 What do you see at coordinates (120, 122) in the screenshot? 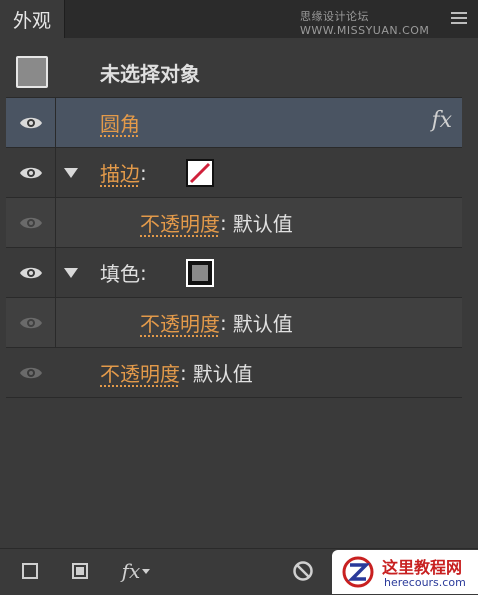
I see `effect-link: 圆角` at bounding box center [120, 122].